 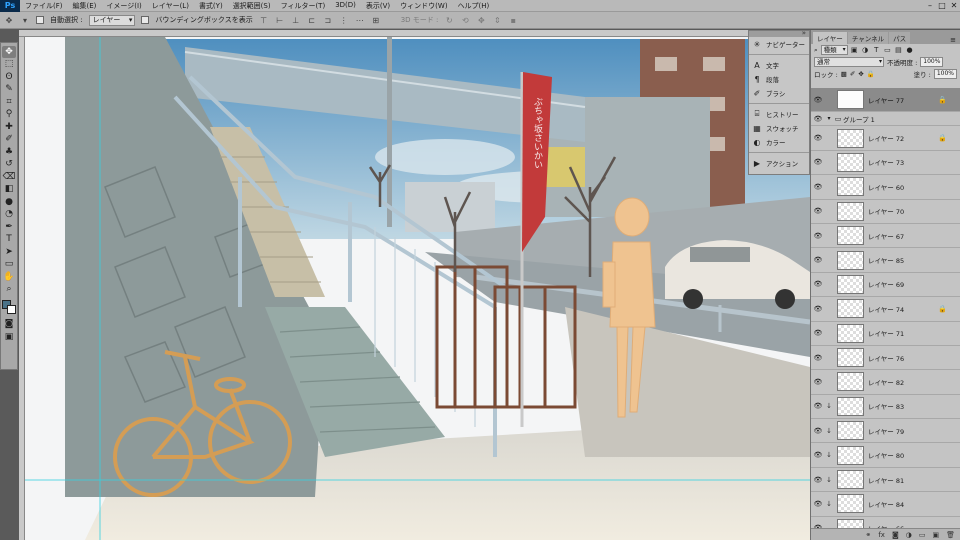 I want to click on eraser-tool-icon: ⌫, so click(x=9, y=177).